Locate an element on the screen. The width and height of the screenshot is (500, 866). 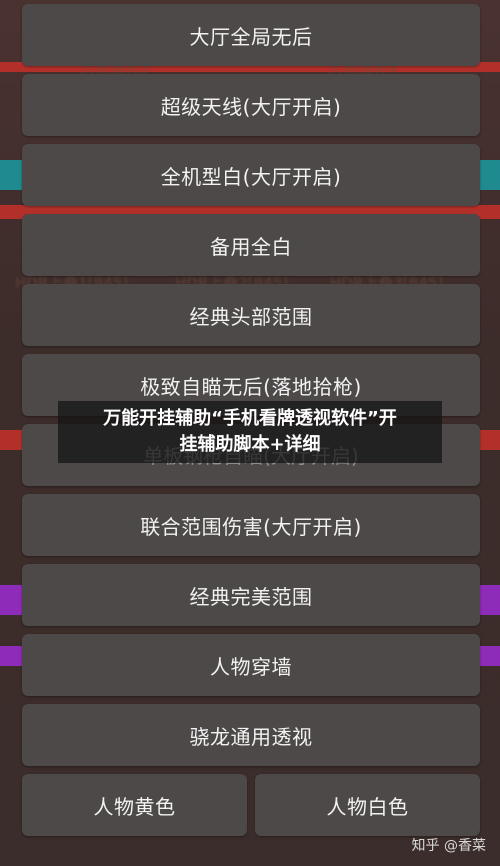
banner-line-1: 万能开挂辅助“手机看牌透视软件”开 is located at coordinates (250, 418).